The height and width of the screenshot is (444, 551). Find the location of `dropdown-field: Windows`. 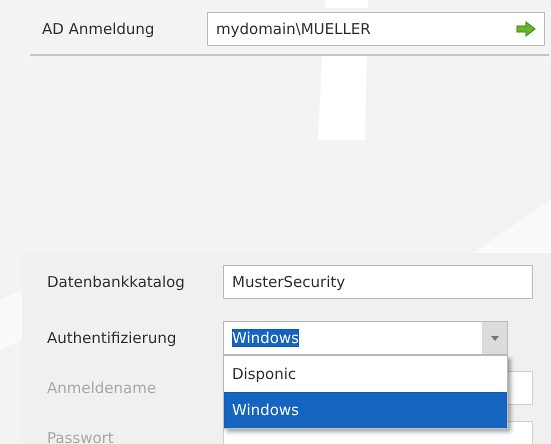

dropdown-field: Windows is located at coordinates (365, 338).